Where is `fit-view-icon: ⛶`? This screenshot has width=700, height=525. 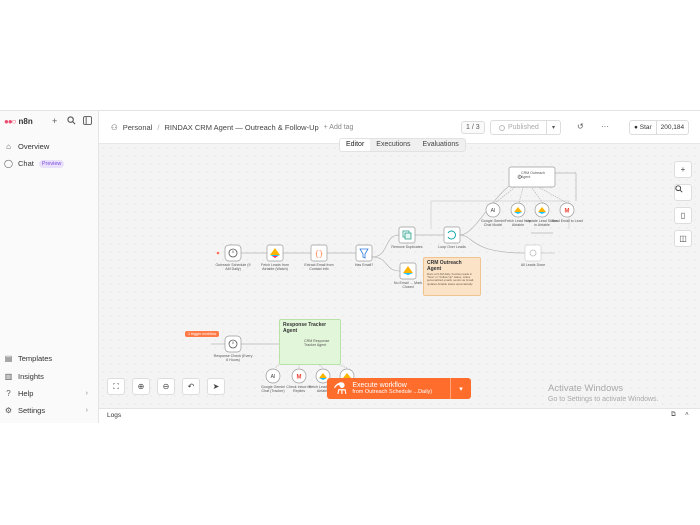
fit-view-icon: ⛶ is located at coordinates (116, 386).